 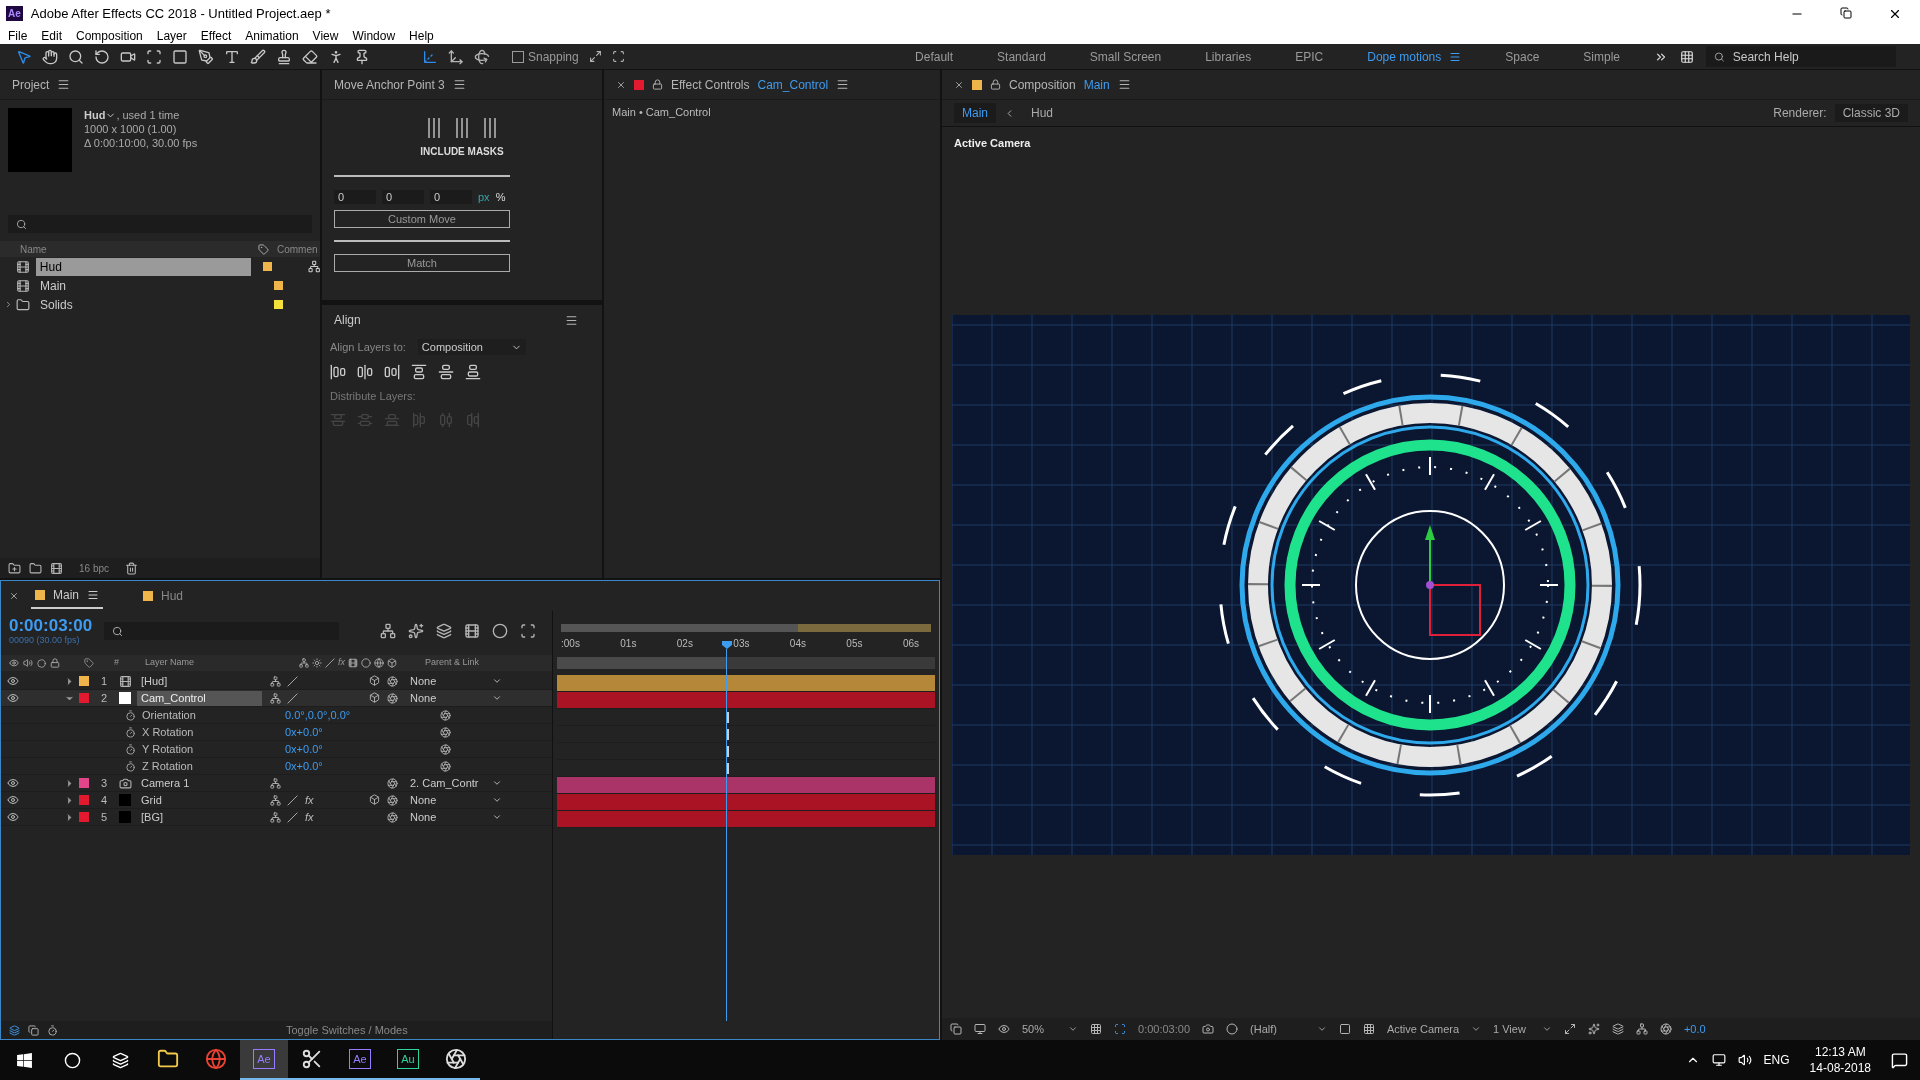 What do you see at coordinates (1120, 1029) in the screenshot?
I see `roi-icon` at bounding box center [1120, 1029].